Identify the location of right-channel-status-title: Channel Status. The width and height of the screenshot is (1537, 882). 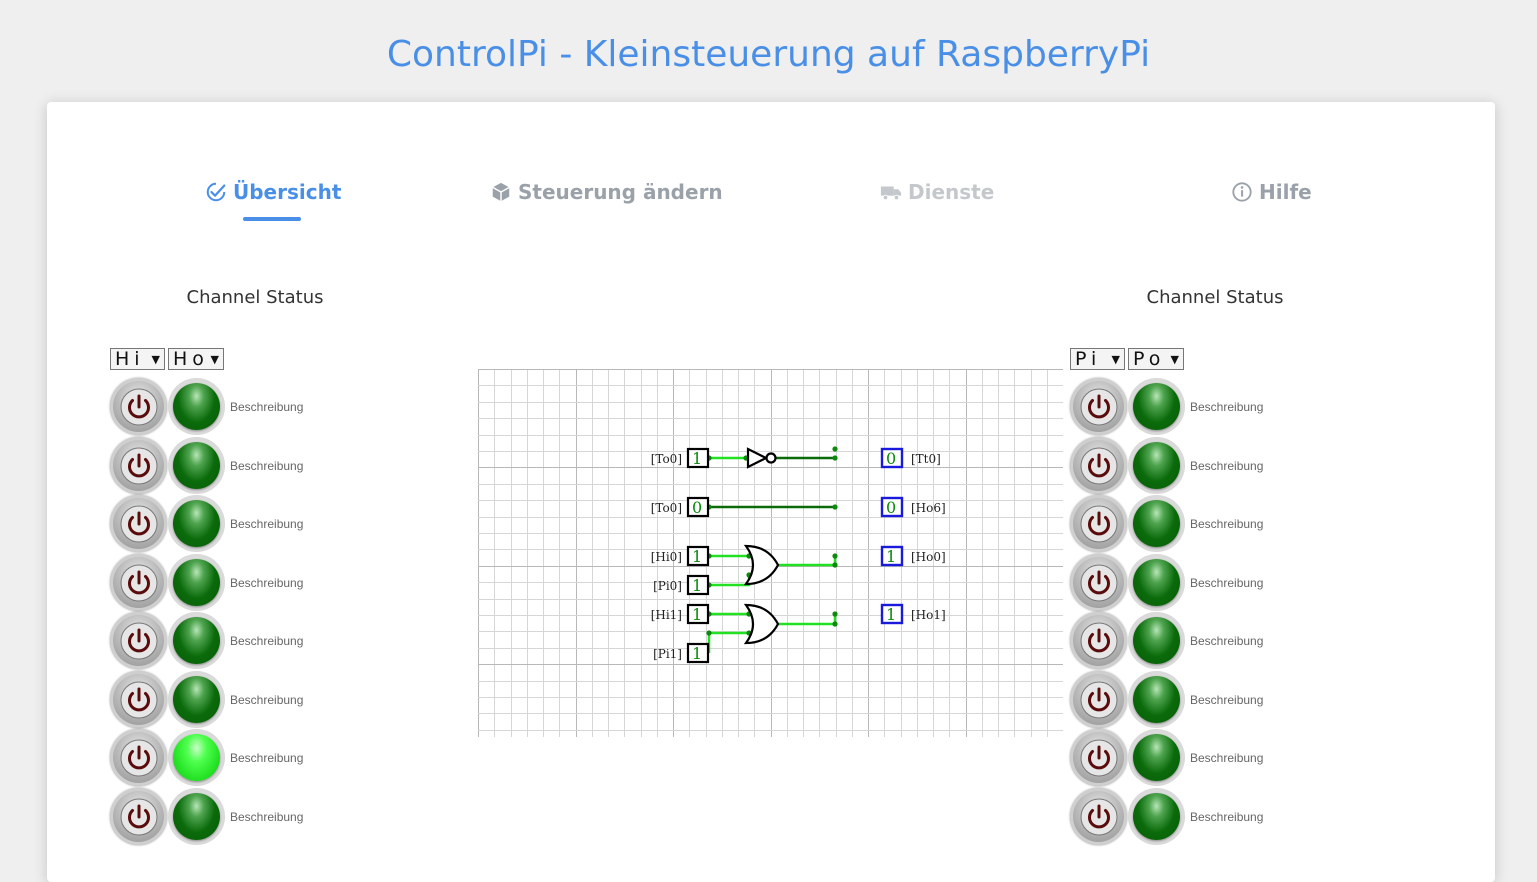
(1215, 297).